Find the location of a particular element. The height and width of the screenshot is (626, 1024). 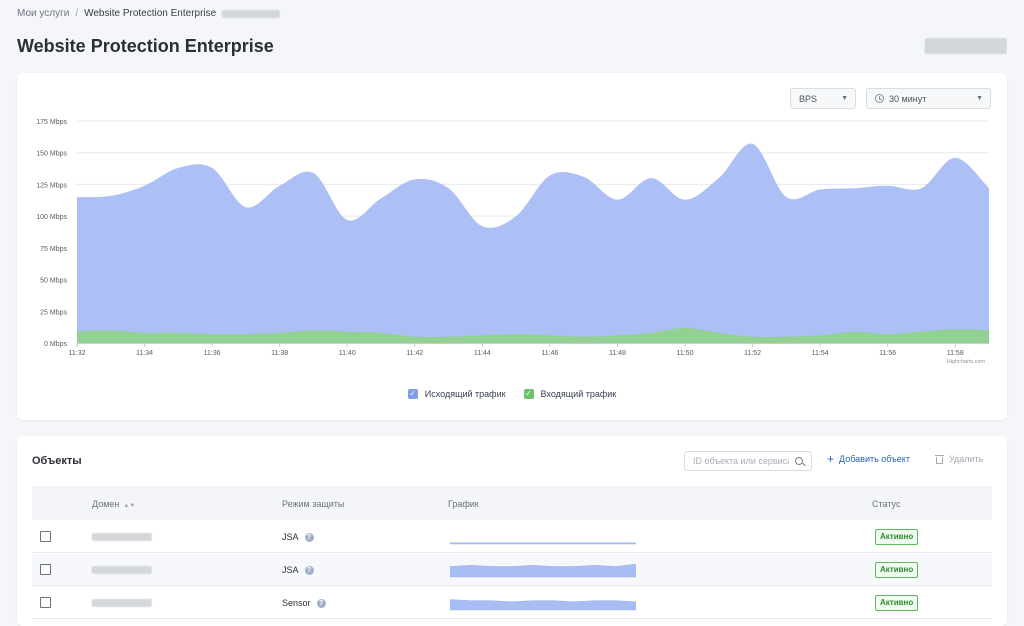

column-header-mode: Режим защиты is located at coordinates (313, 504).